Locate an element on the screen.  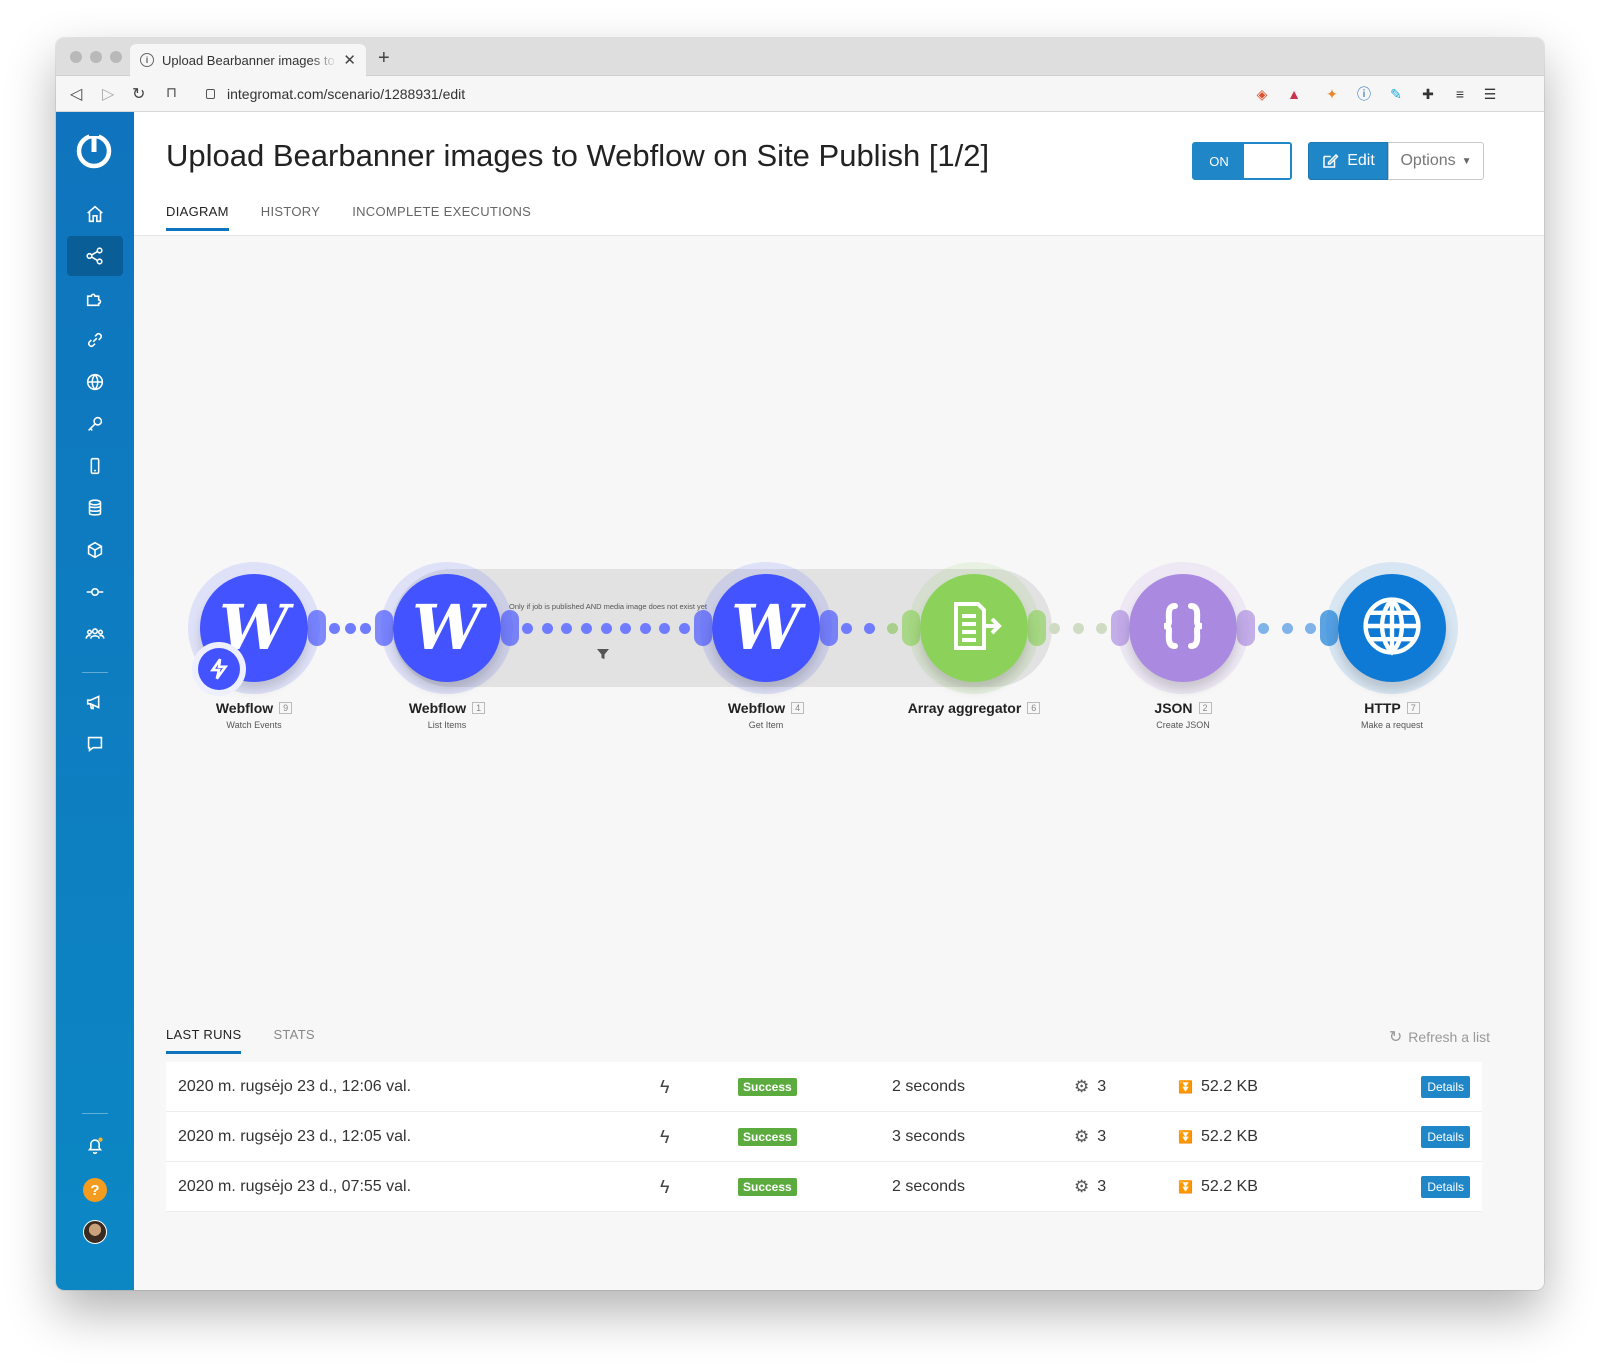
new-tab-button: + is located at coordinates (384, 58).